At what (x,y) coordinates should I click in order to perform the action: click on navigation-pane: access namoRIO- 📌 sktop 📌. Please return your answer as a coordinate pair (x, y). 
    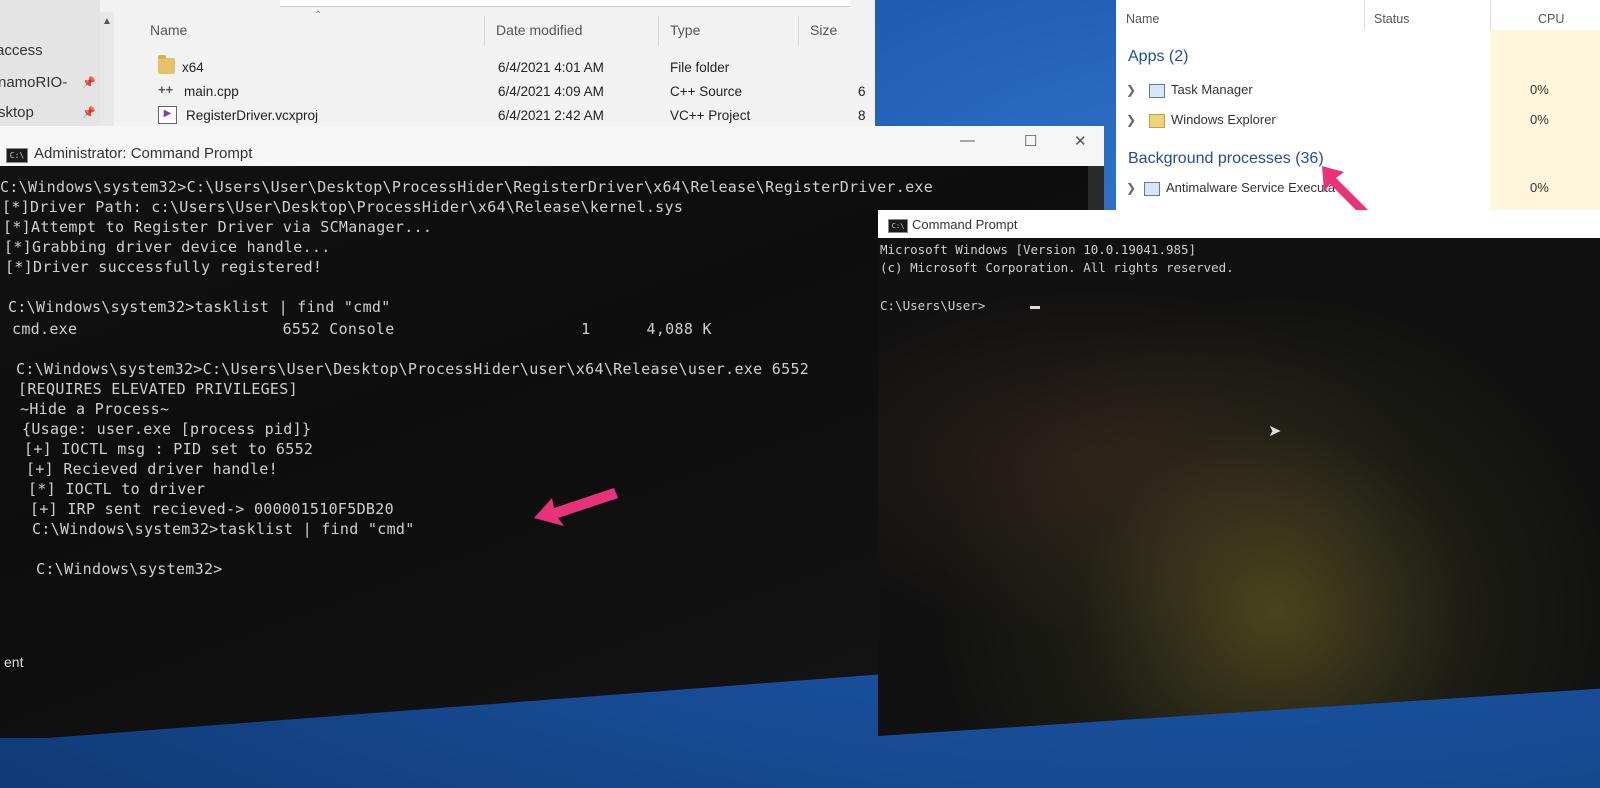
    Looking at the image, I should click on (50, 72).